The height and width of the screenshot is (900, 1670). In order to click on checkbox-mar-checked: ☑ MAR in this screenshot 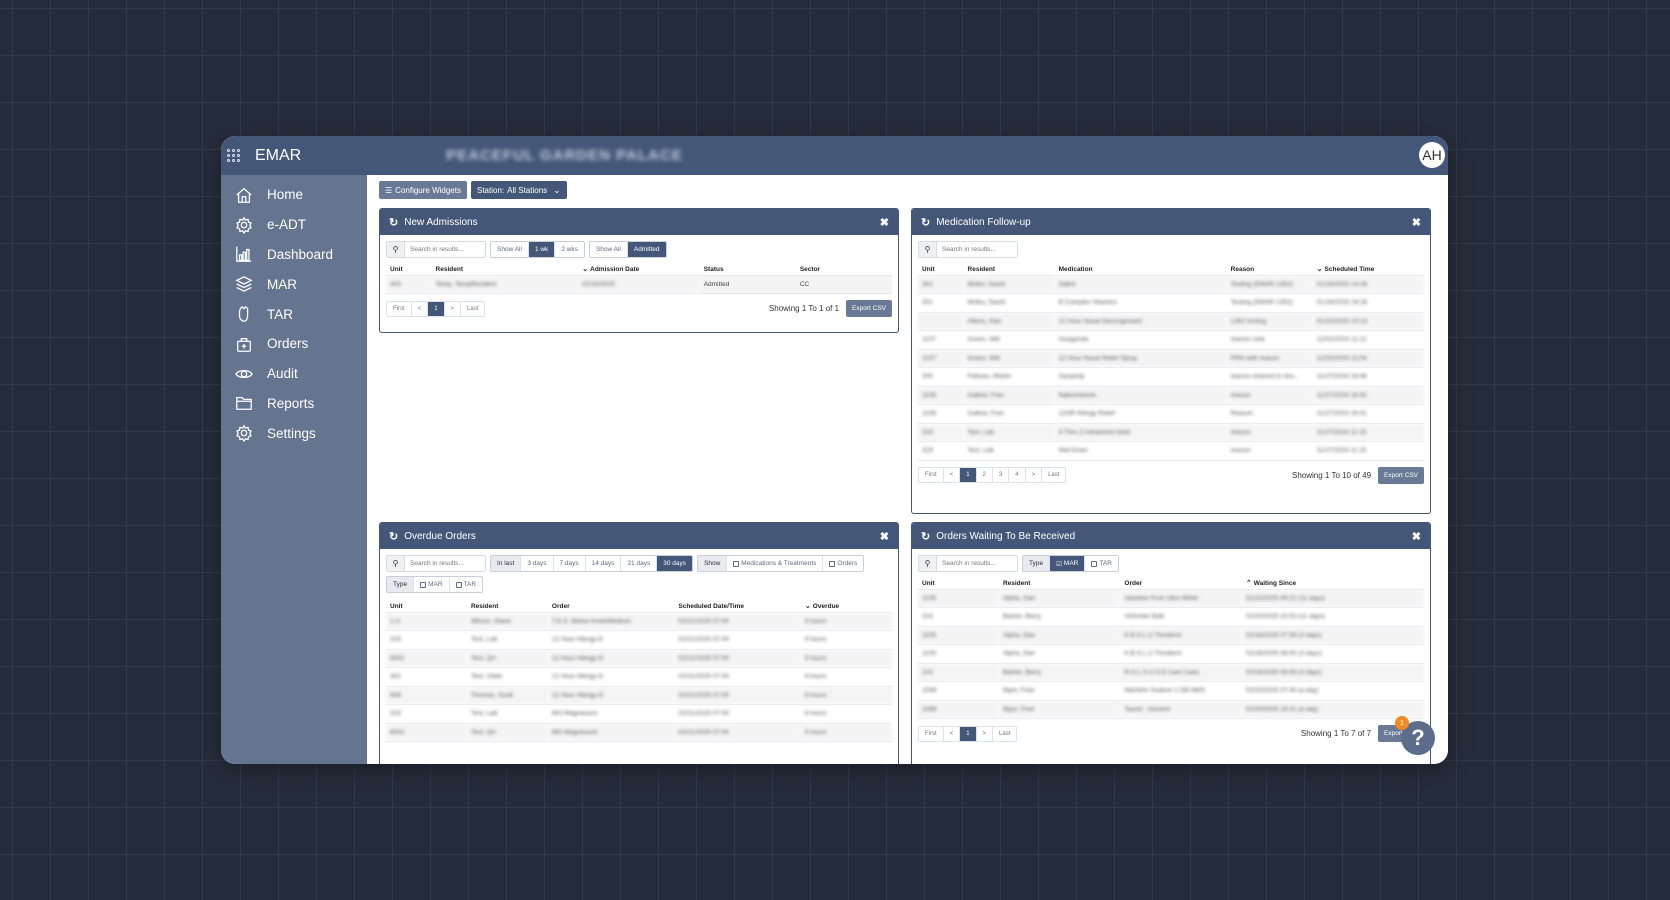, I will do `click(1068, 563)`.